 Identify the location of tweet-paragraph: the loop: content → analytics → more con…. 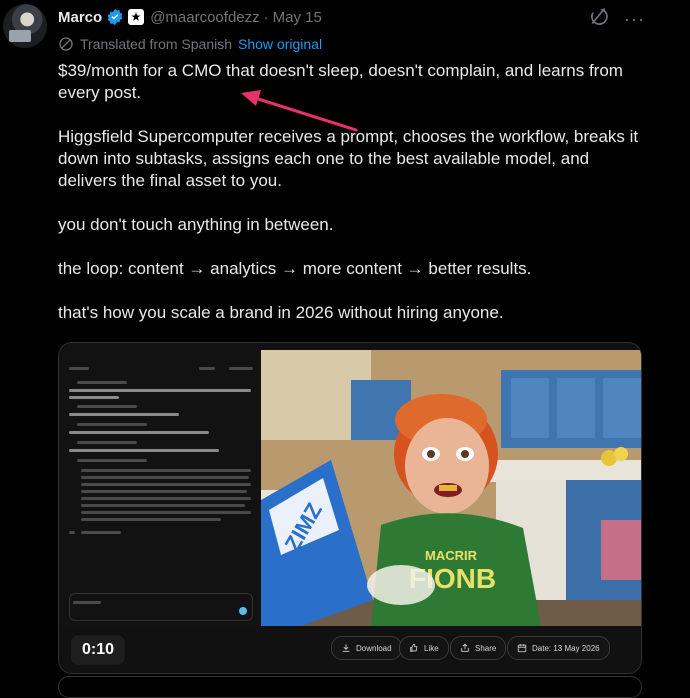
(295, 268).